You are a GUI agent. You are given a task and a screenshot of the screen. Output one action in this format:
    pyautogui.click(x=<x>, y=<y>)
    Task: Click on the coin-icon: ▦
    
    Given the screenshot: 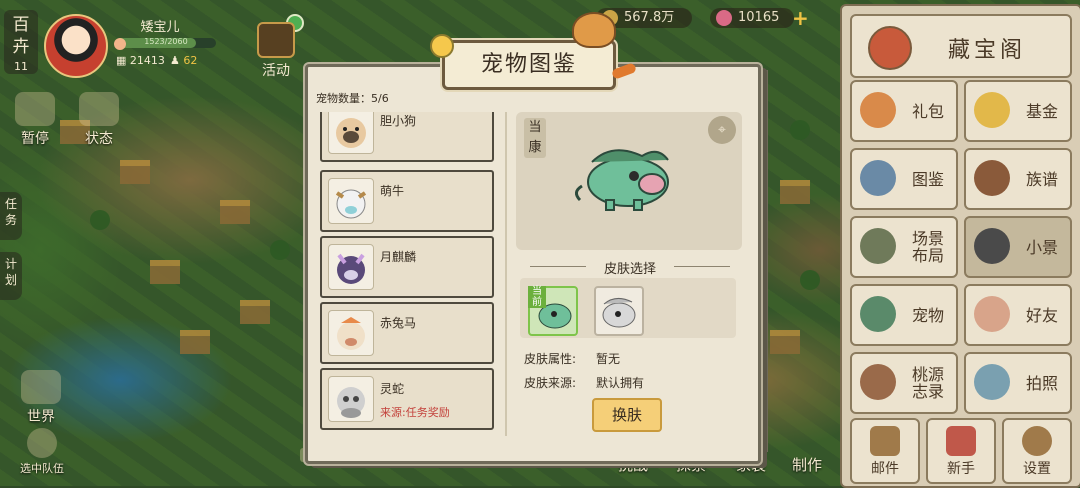 What is the action you would take?
    pyautogui.click(x=121, y=60)
    